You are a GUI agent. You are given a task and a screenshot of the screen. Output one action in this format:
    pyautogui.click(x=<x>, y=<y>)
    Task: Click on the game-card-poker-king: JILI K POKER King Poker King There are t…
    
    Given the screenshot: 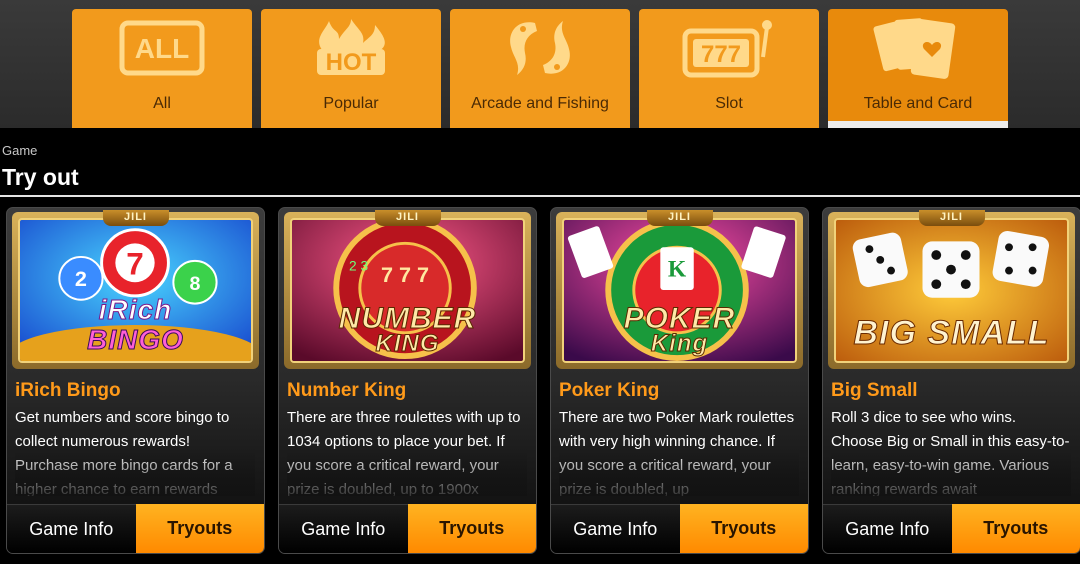 What is the action you would take?
    pyautogui.click(x=679, y=380)
    